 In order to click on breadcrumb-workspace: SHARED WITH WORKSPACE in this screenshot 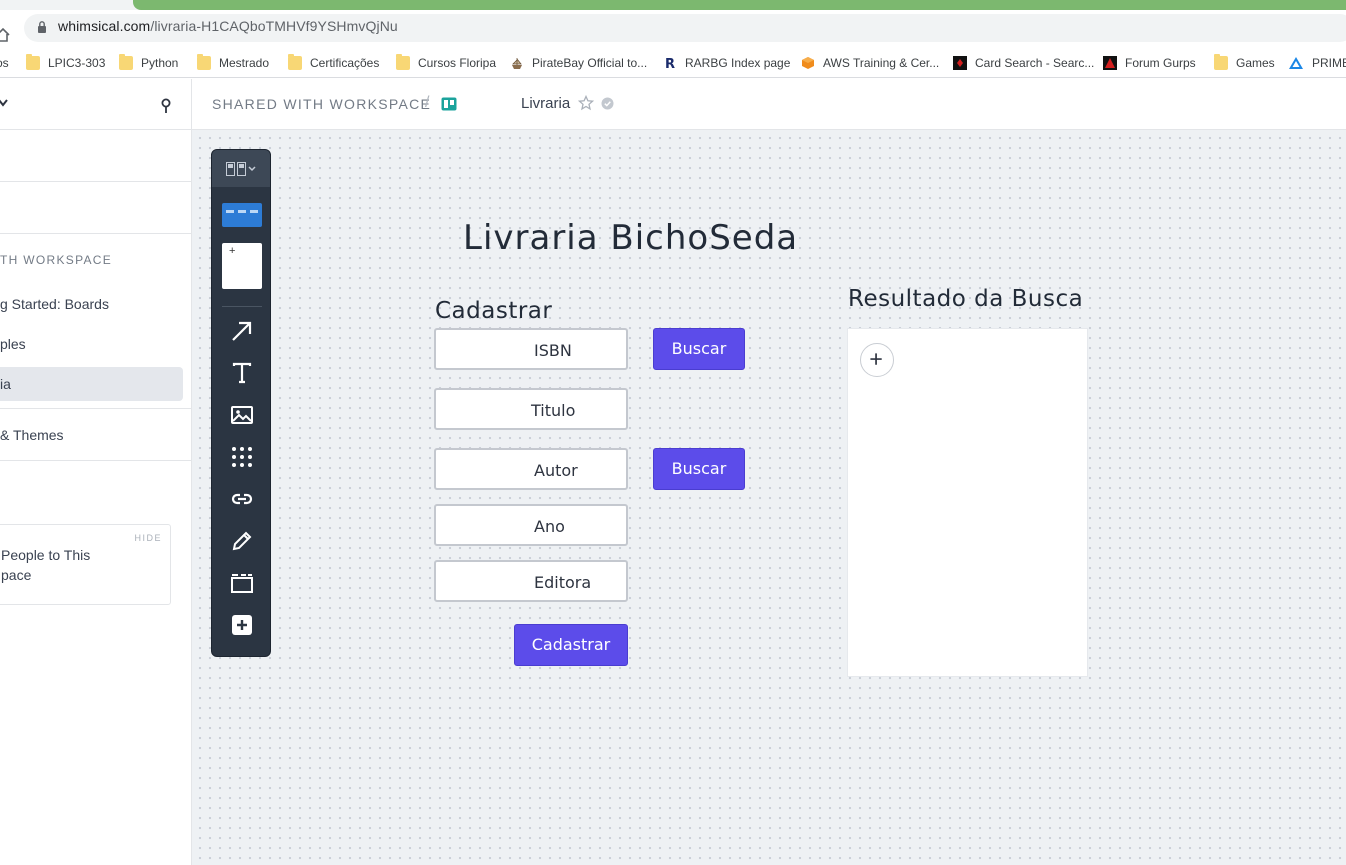, I will do `click(321, 104)`.